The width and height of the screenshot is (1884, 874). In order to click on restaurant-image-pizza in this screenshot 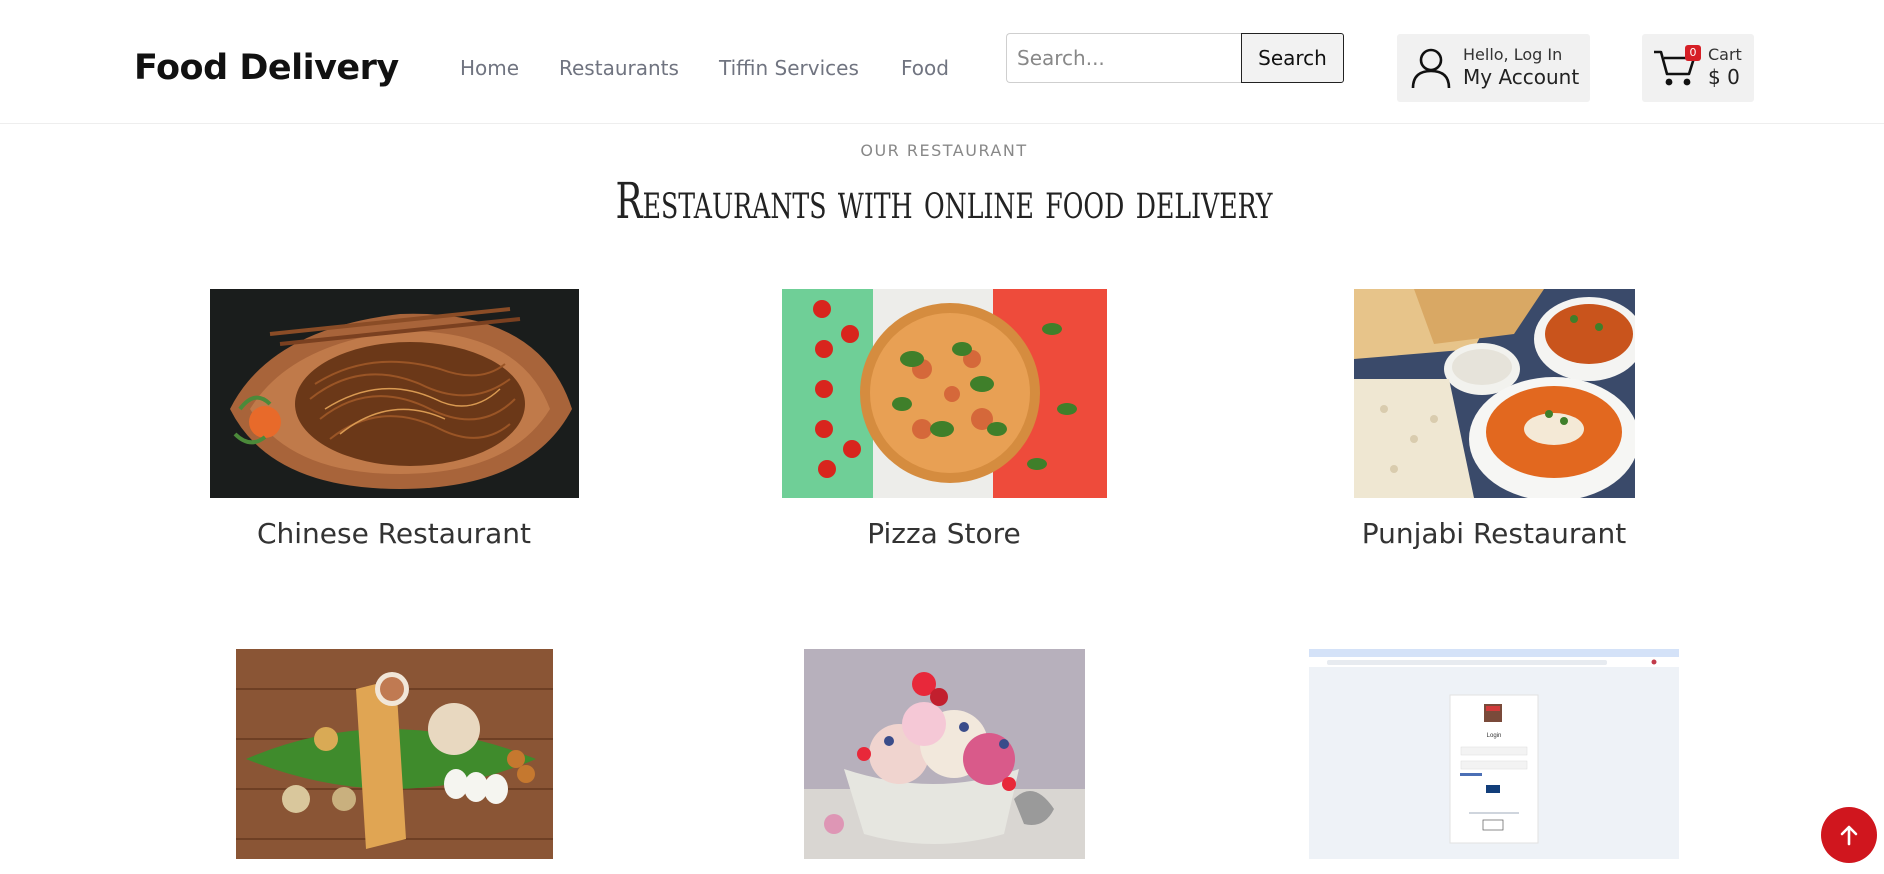, I will do `click(944, 393)`.